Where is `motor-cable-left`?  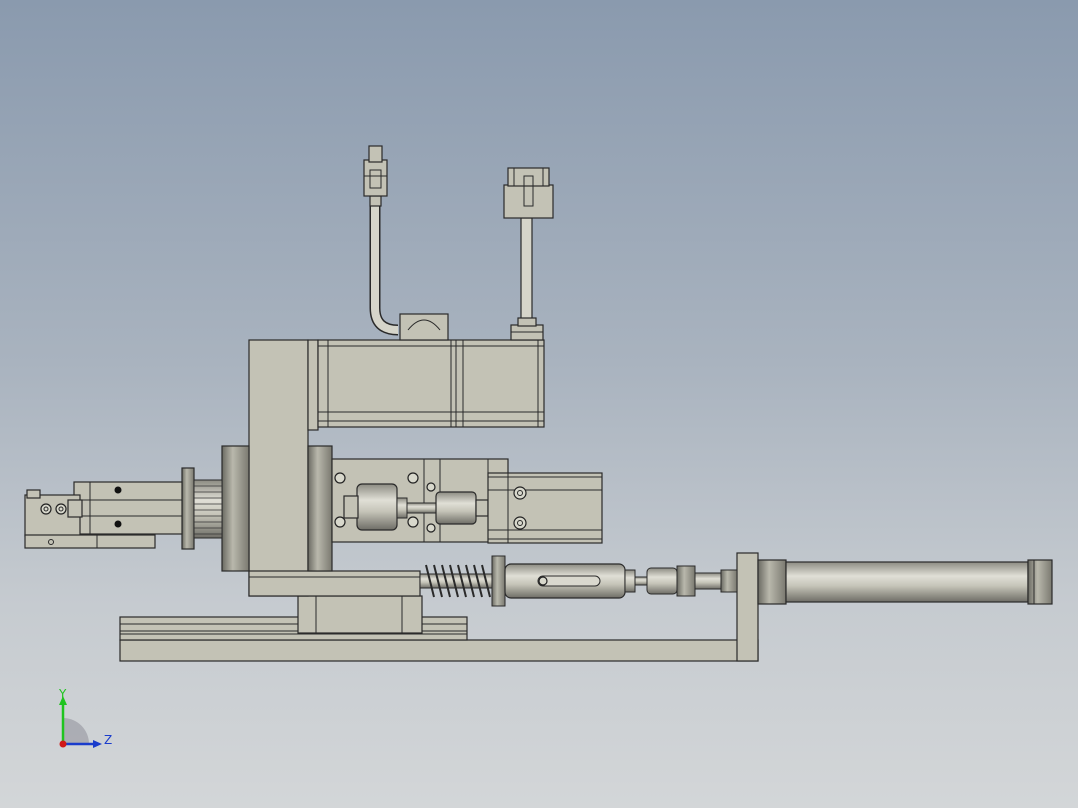 motor-cable-left is located at coordinates (381, 240).